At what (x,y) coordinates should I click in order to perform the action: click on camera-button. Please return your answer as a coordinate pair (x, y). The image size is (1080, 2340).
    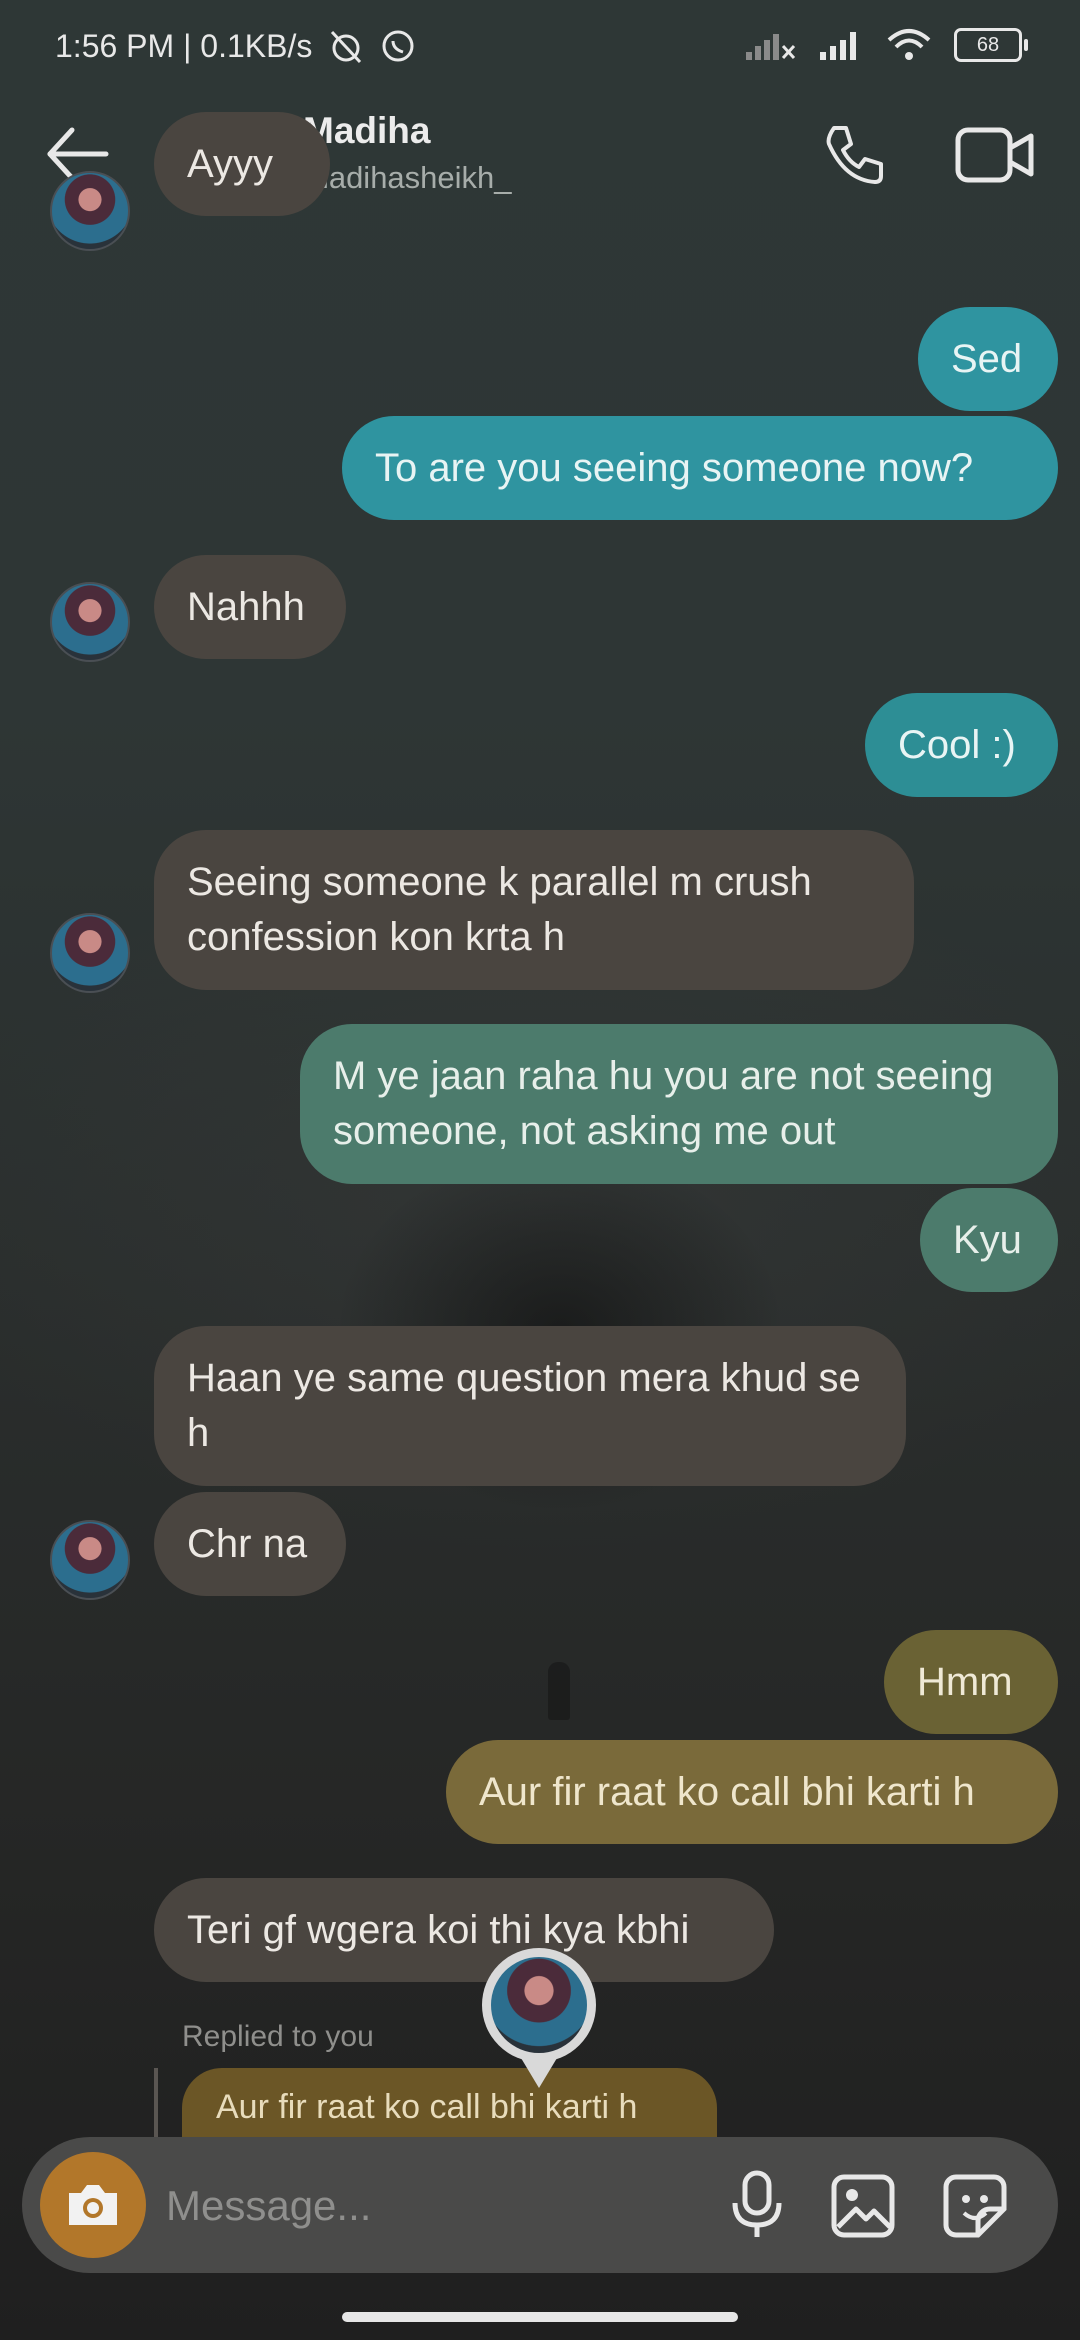
    Looking at the image, I should click on (93, 2205).